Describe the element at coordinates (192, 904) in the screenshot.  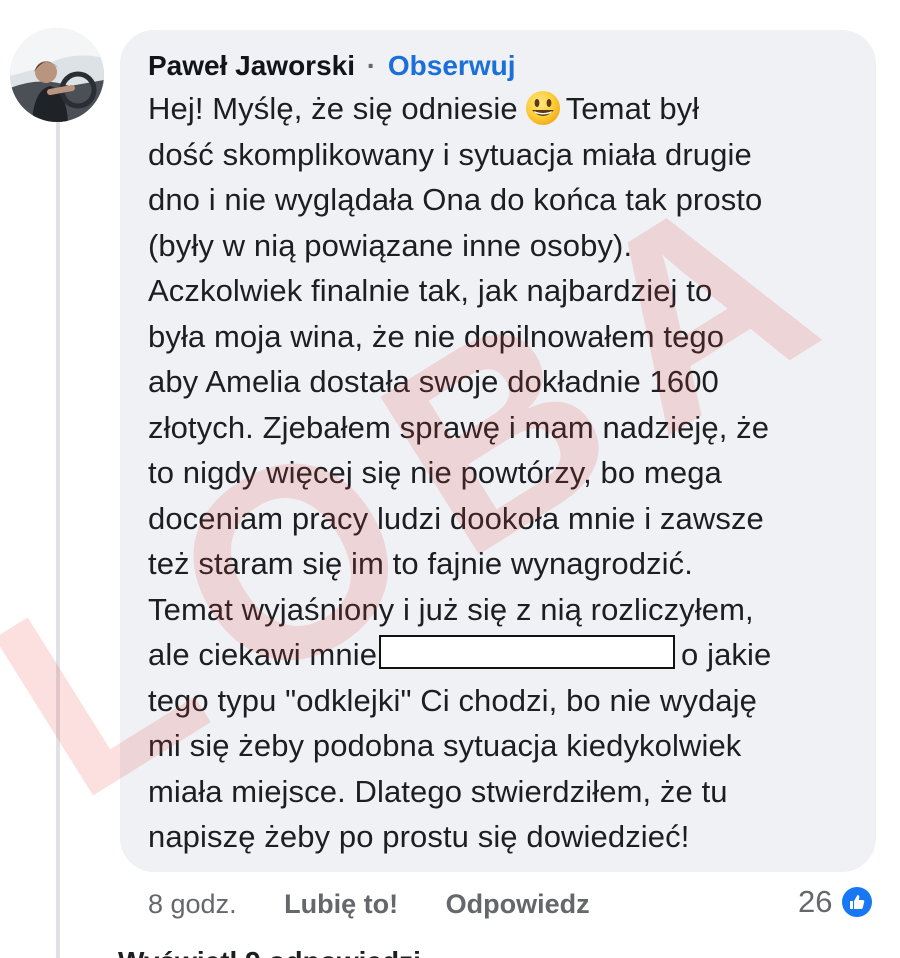
I see `comment-timestamp: 8 godz.` at that location.